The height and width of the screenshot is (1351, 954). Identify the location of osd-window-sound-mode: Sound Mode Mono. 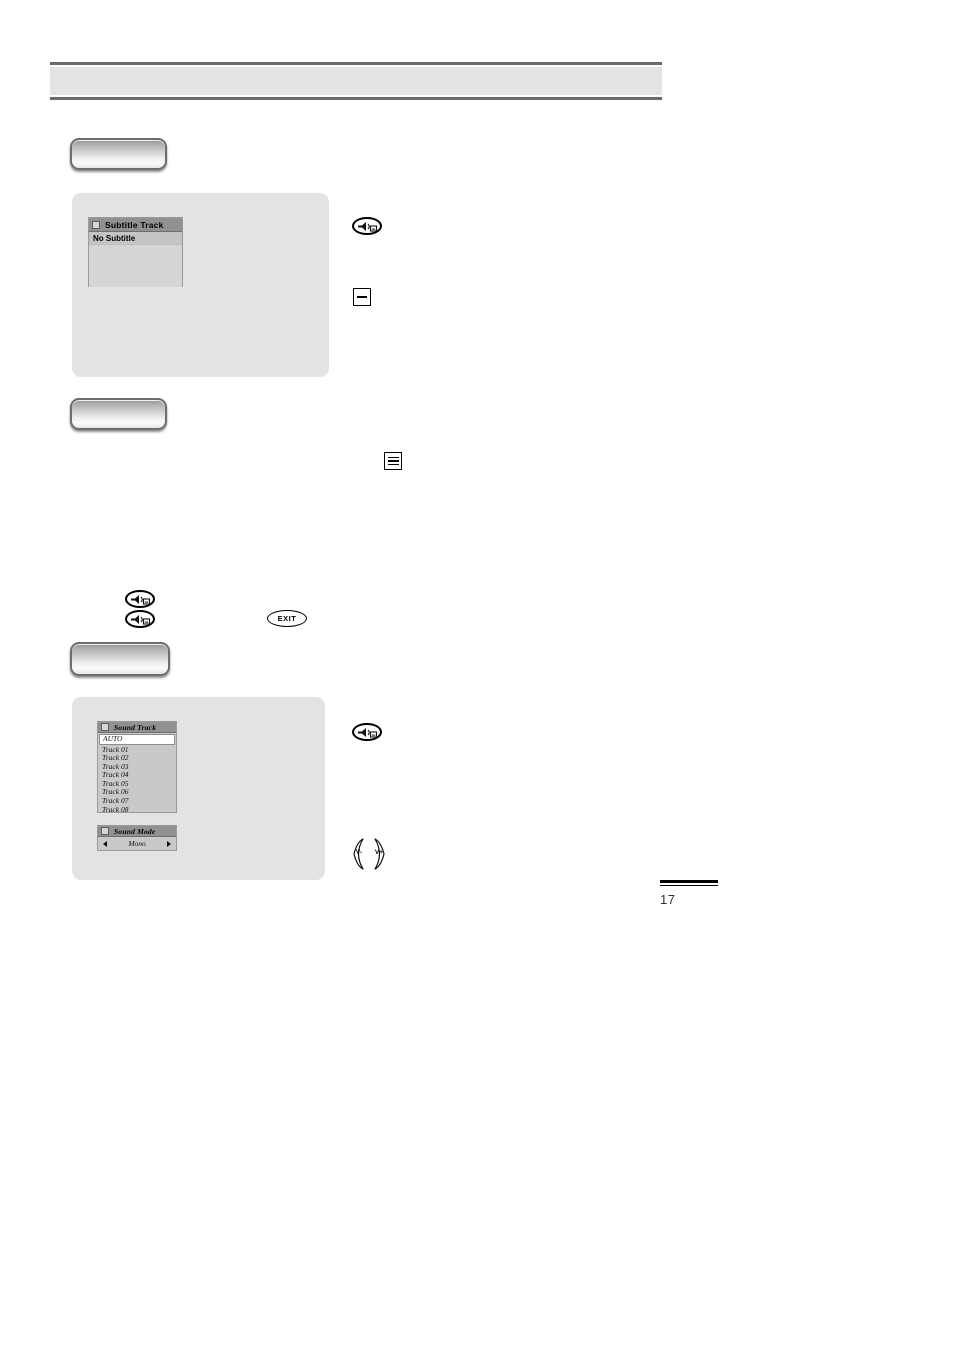
(137, 838).